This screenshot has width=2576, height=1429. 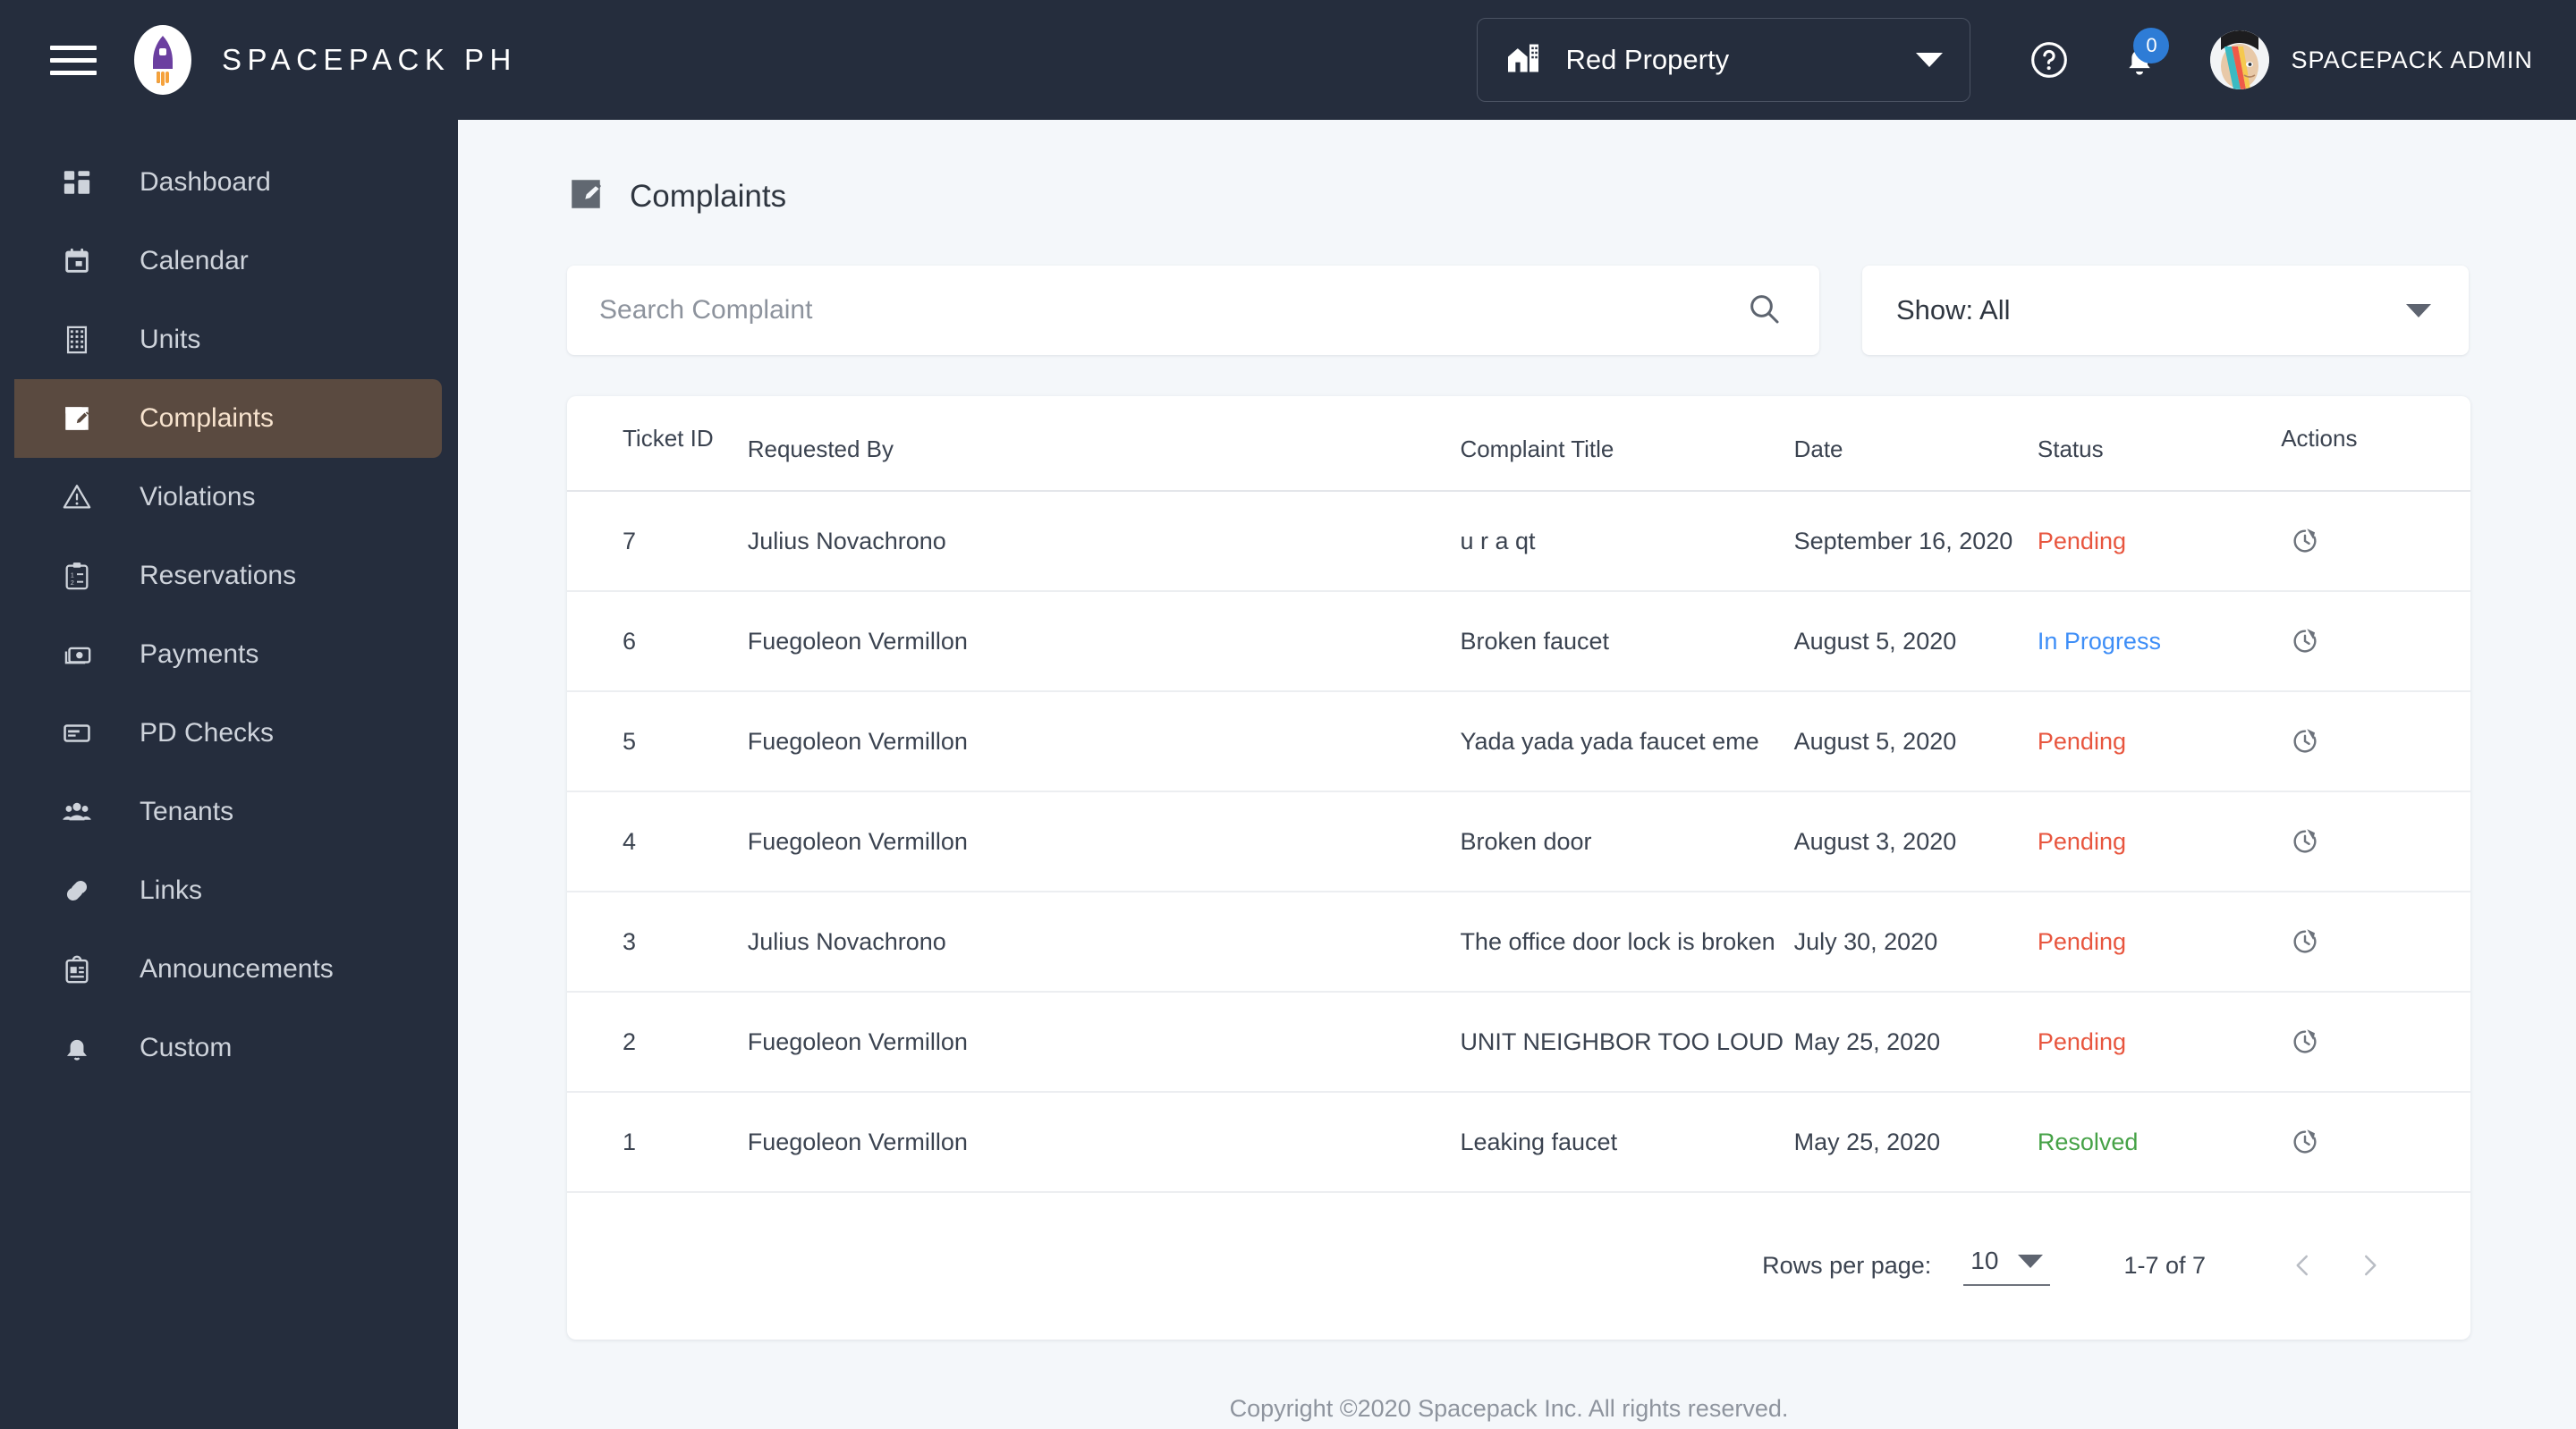 What do you see at coordinates (2369, 1265) in the screenshot?
I see `next-page-button` at bounding box center [2369, 1265].